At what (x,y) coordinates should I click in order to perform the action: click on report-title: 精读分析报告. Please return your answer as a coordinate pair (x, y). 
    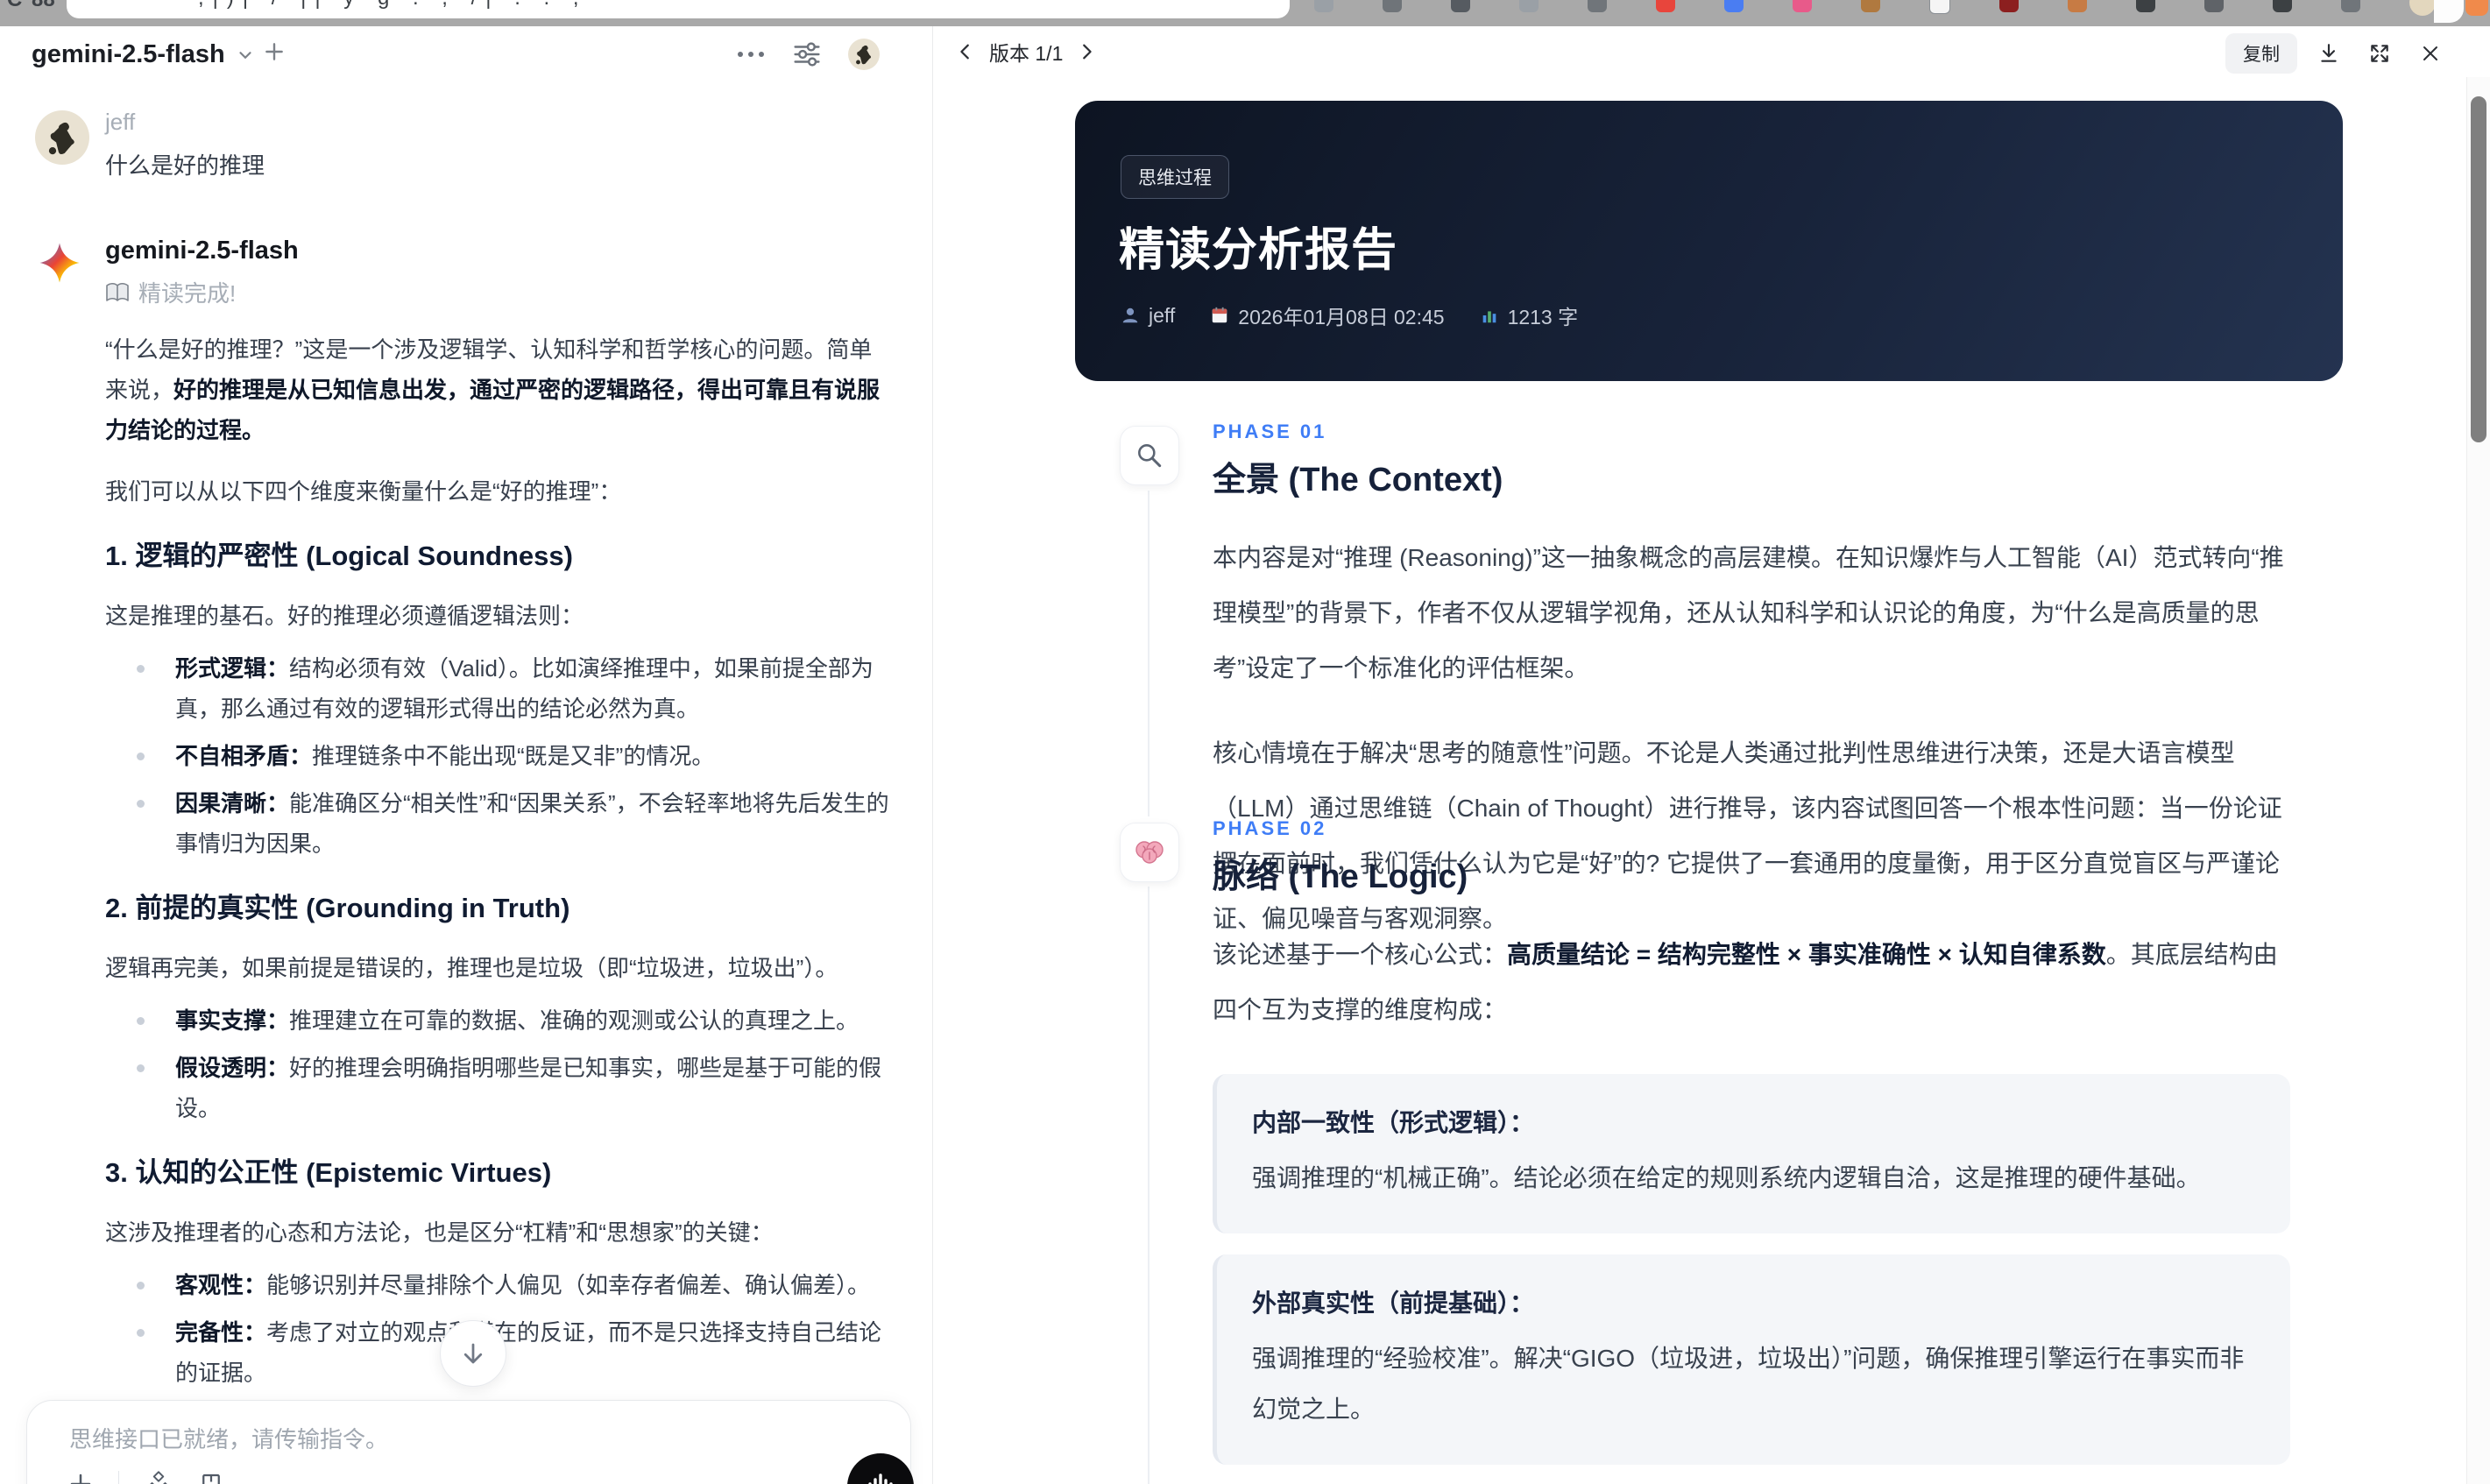
    Looking at the image, I should click on (1258, 250).